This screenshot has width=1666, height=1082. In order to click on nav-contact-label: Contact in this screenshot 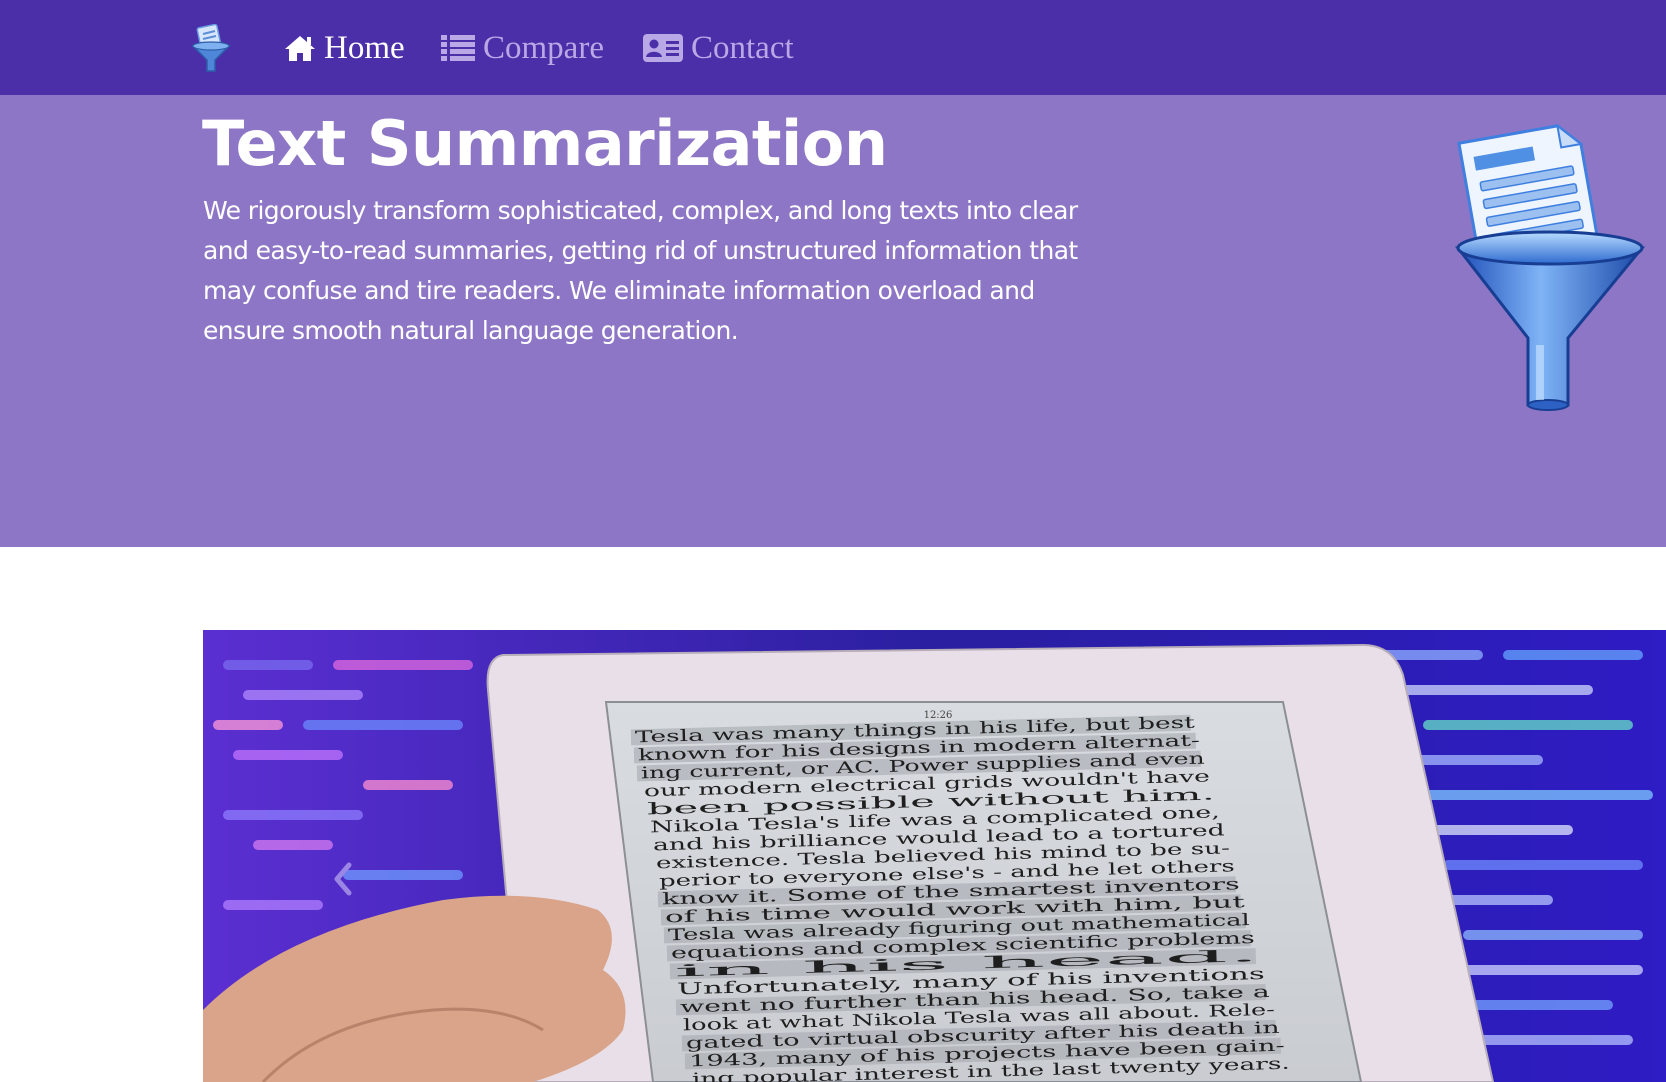, I will do `click(742, 47)`.